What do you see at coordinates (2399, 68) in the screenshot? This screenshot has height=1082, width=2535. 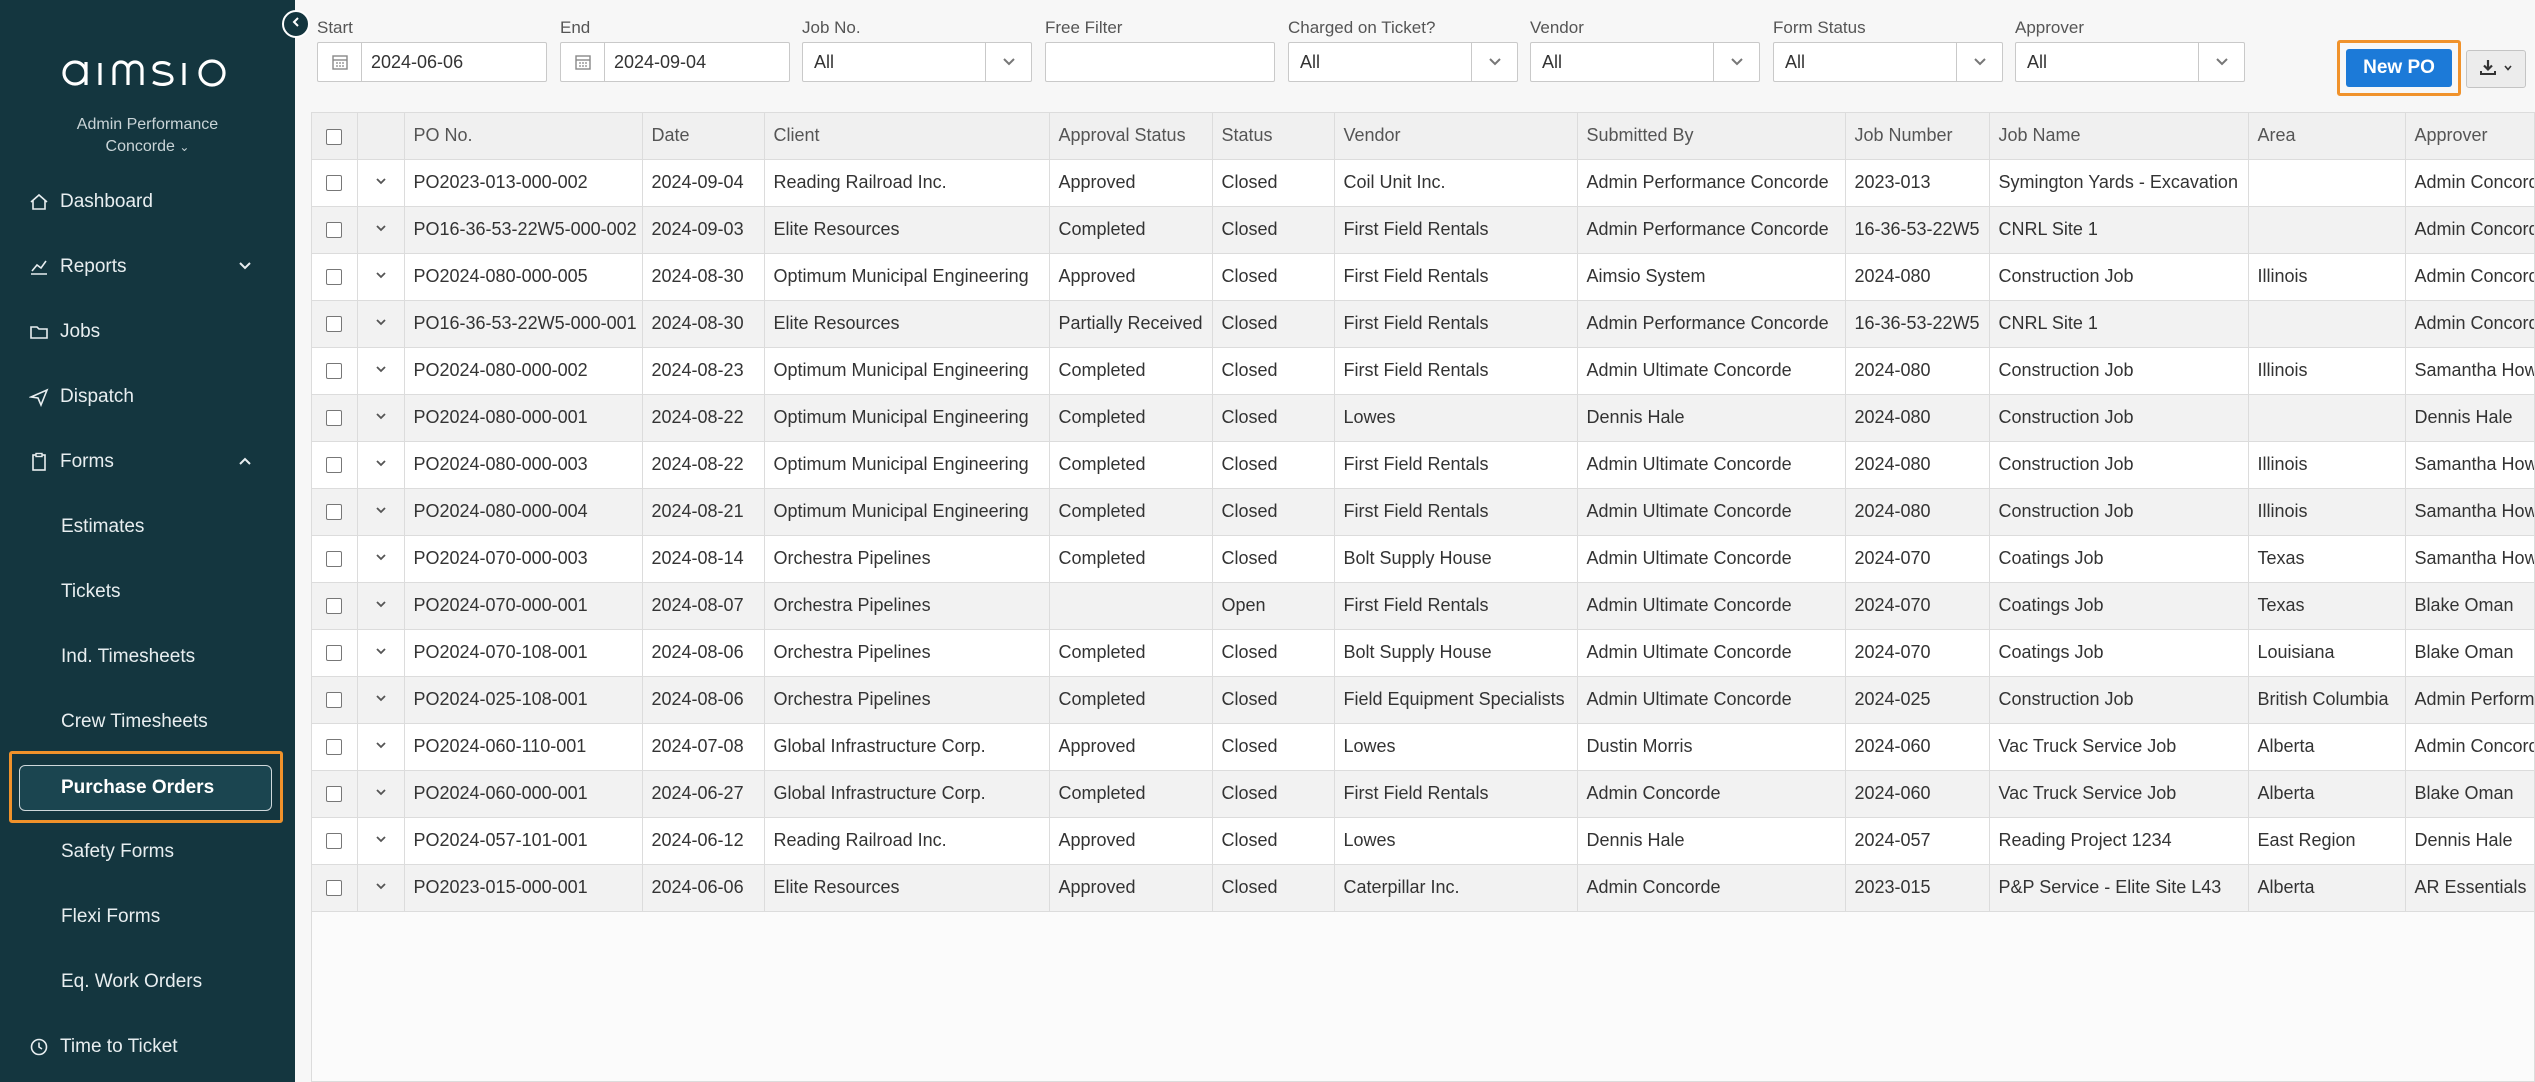 I see `new-po-button: New PO` at bounding box center [2399, 68].